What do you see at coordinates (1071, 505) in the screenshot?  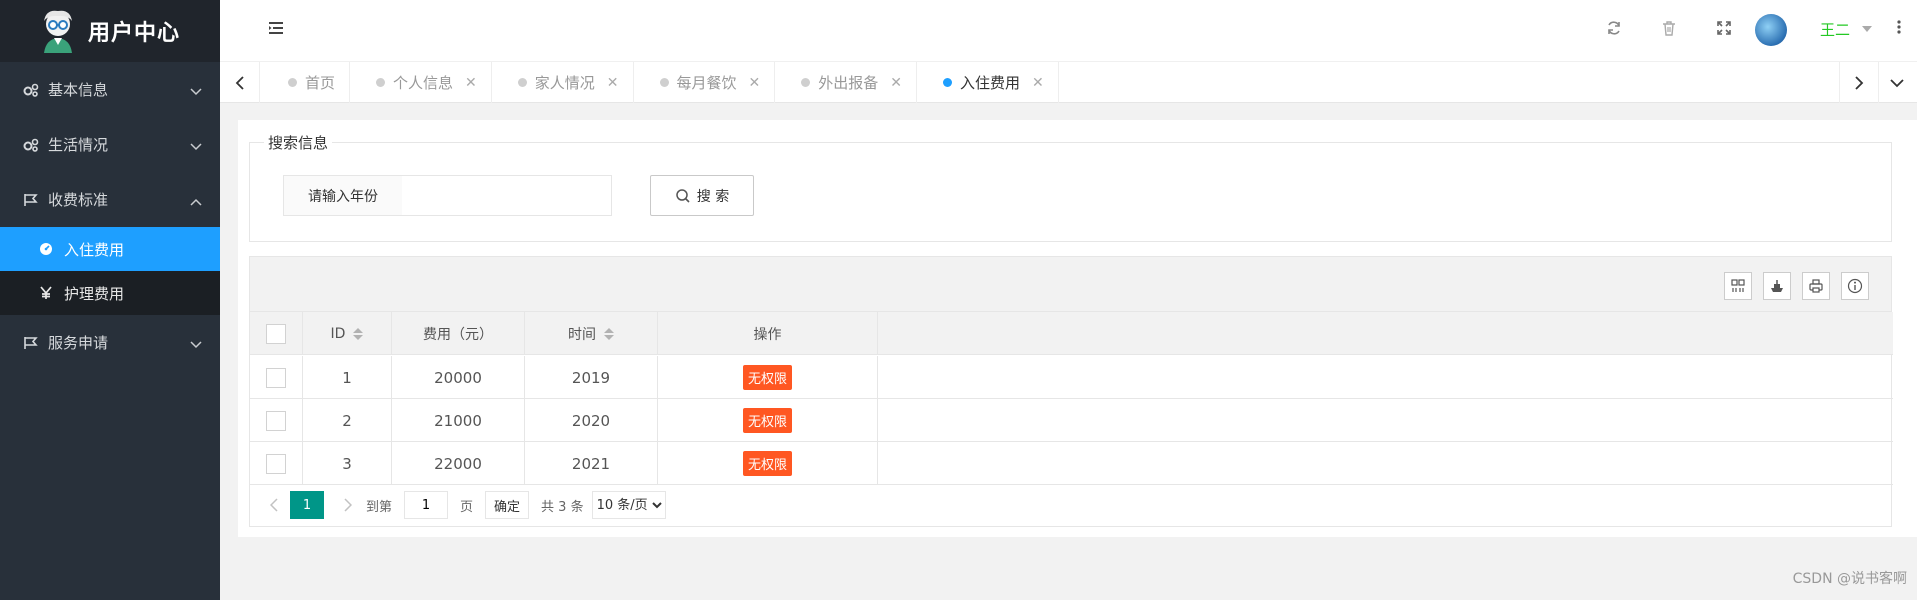 I see `pagination: 1 到第 页 确定 共 3 条 10 条/页` at bounding box center [1071, 505].